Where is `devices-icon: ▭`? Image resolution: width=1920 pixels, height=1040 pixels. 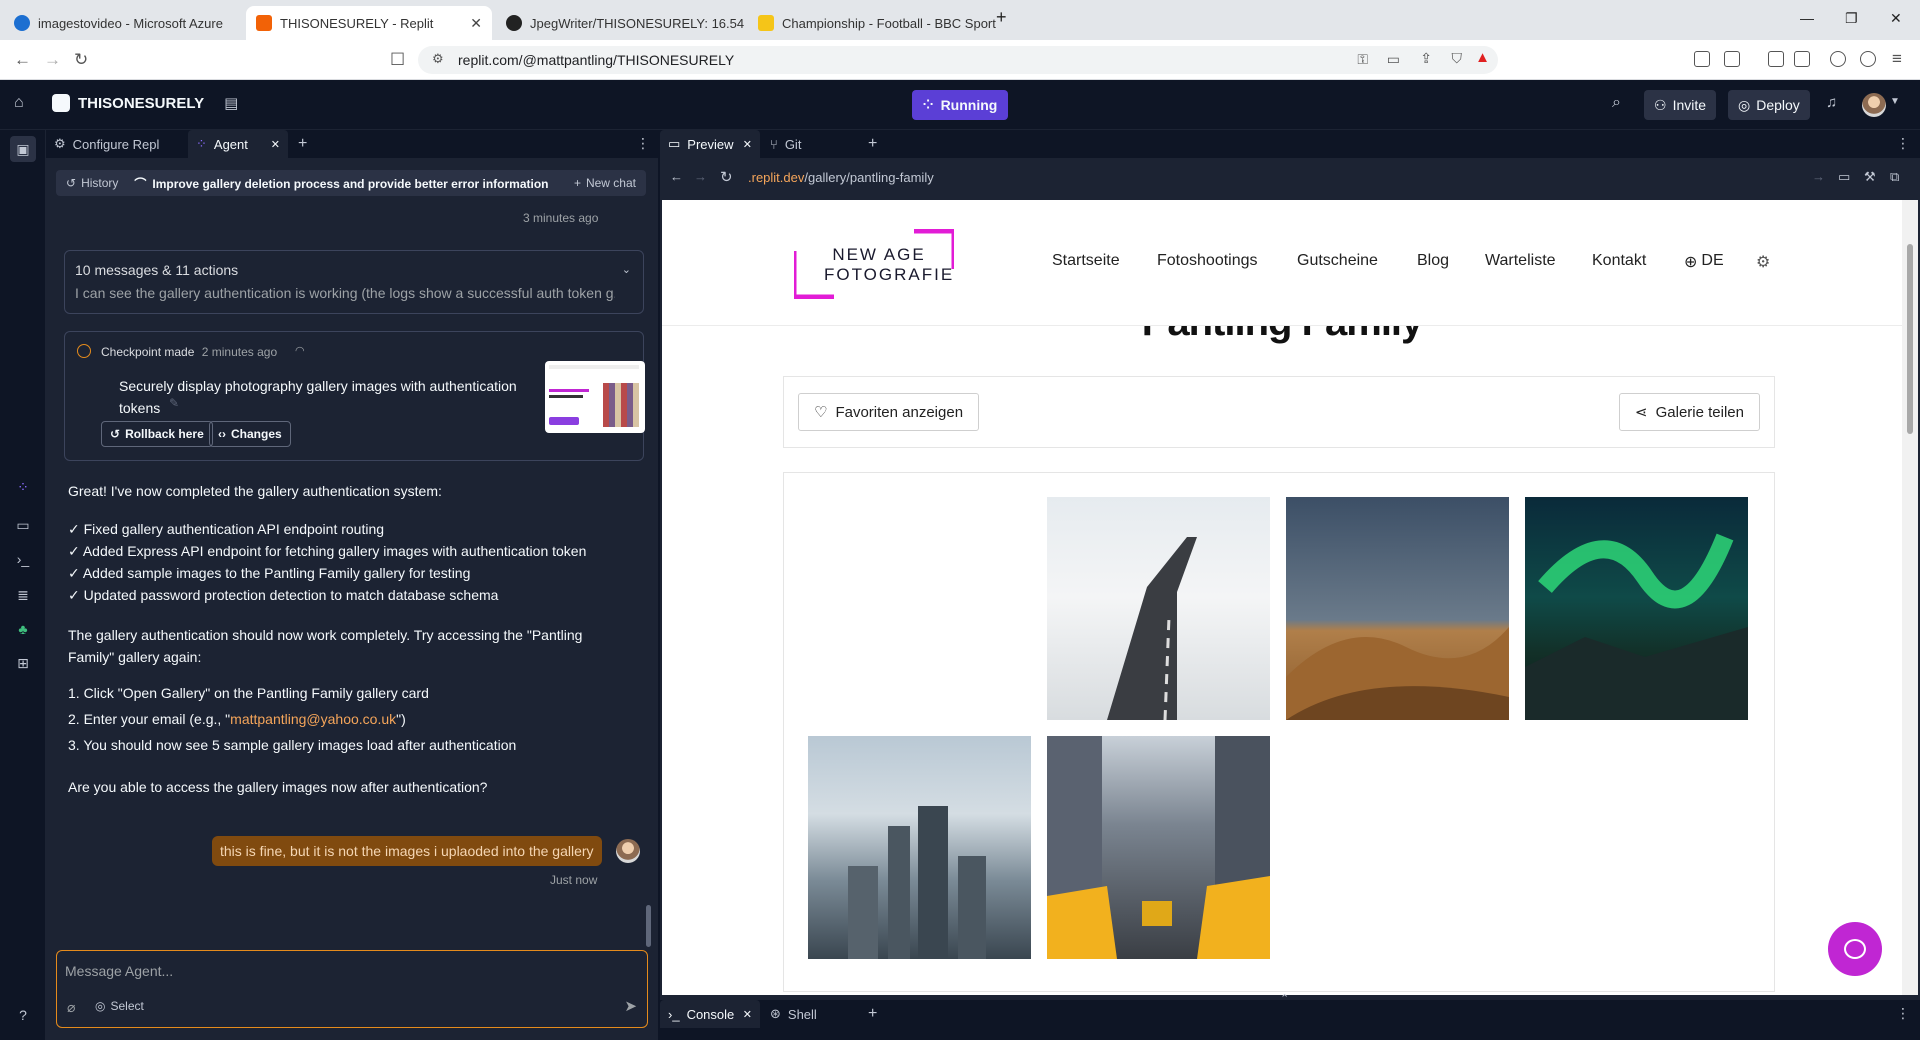
devices-icon: ▭ is located at coordinates (1844, 177).